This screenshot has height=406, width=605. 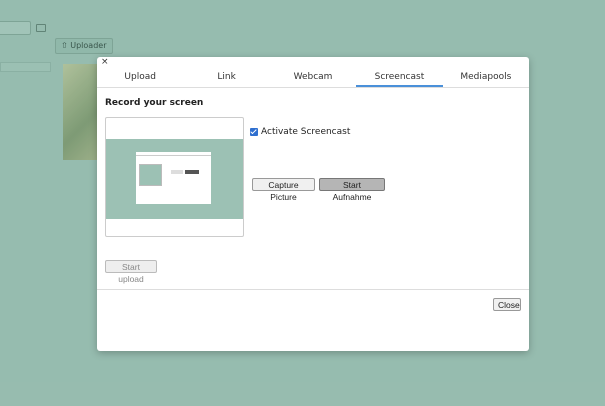 I want to click on activate-screencast-label: Activate Screencast, so click(x=306, y=132).